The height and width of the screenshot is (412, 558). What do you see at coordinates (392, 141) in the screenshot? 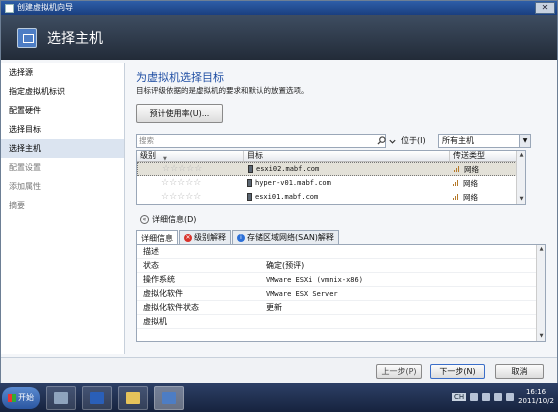
I see `chevron-down-icon` at bounding box center [392, 141].